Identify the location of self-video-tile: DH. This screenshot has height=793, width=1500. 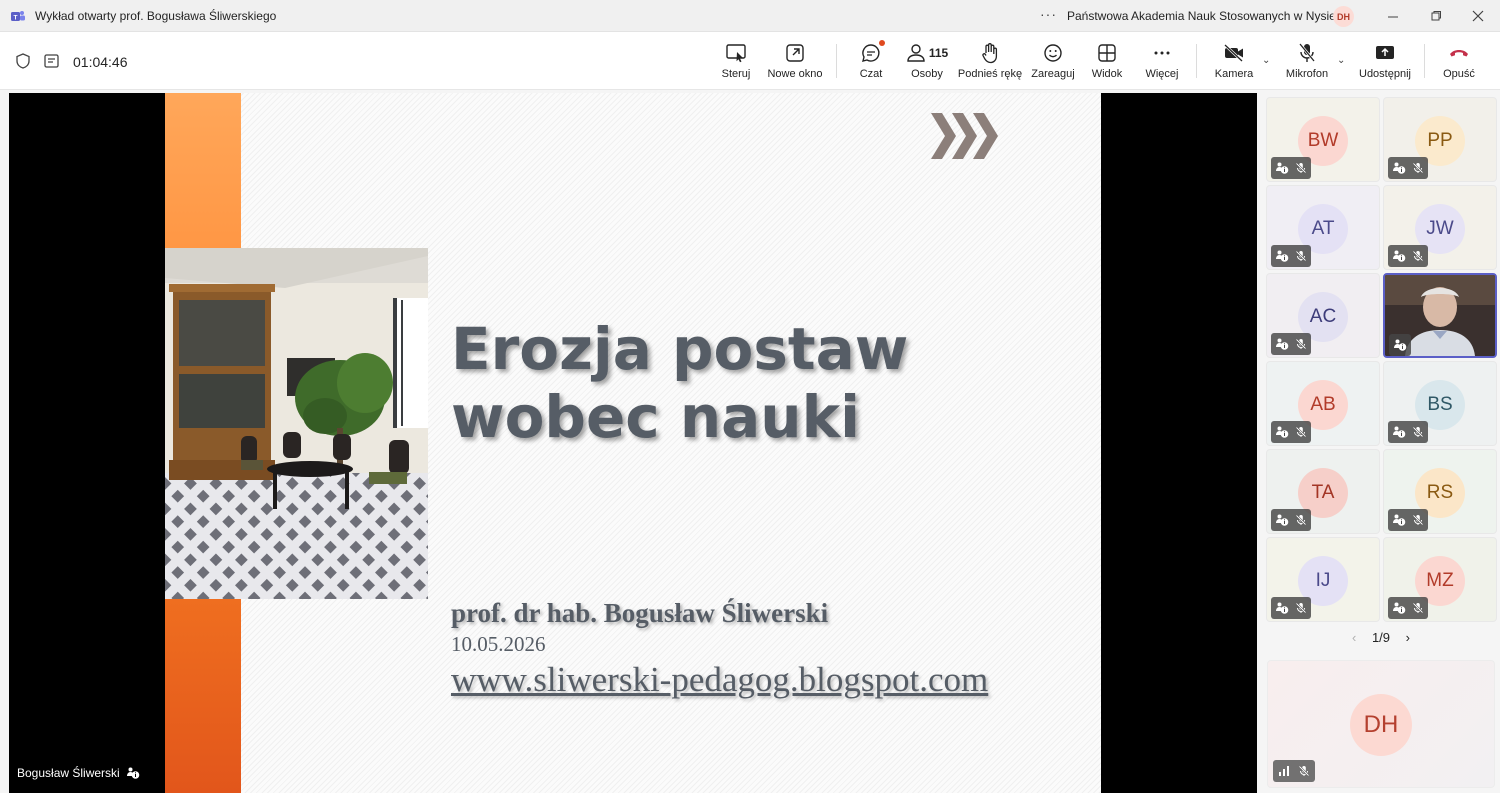
(1381, 724).